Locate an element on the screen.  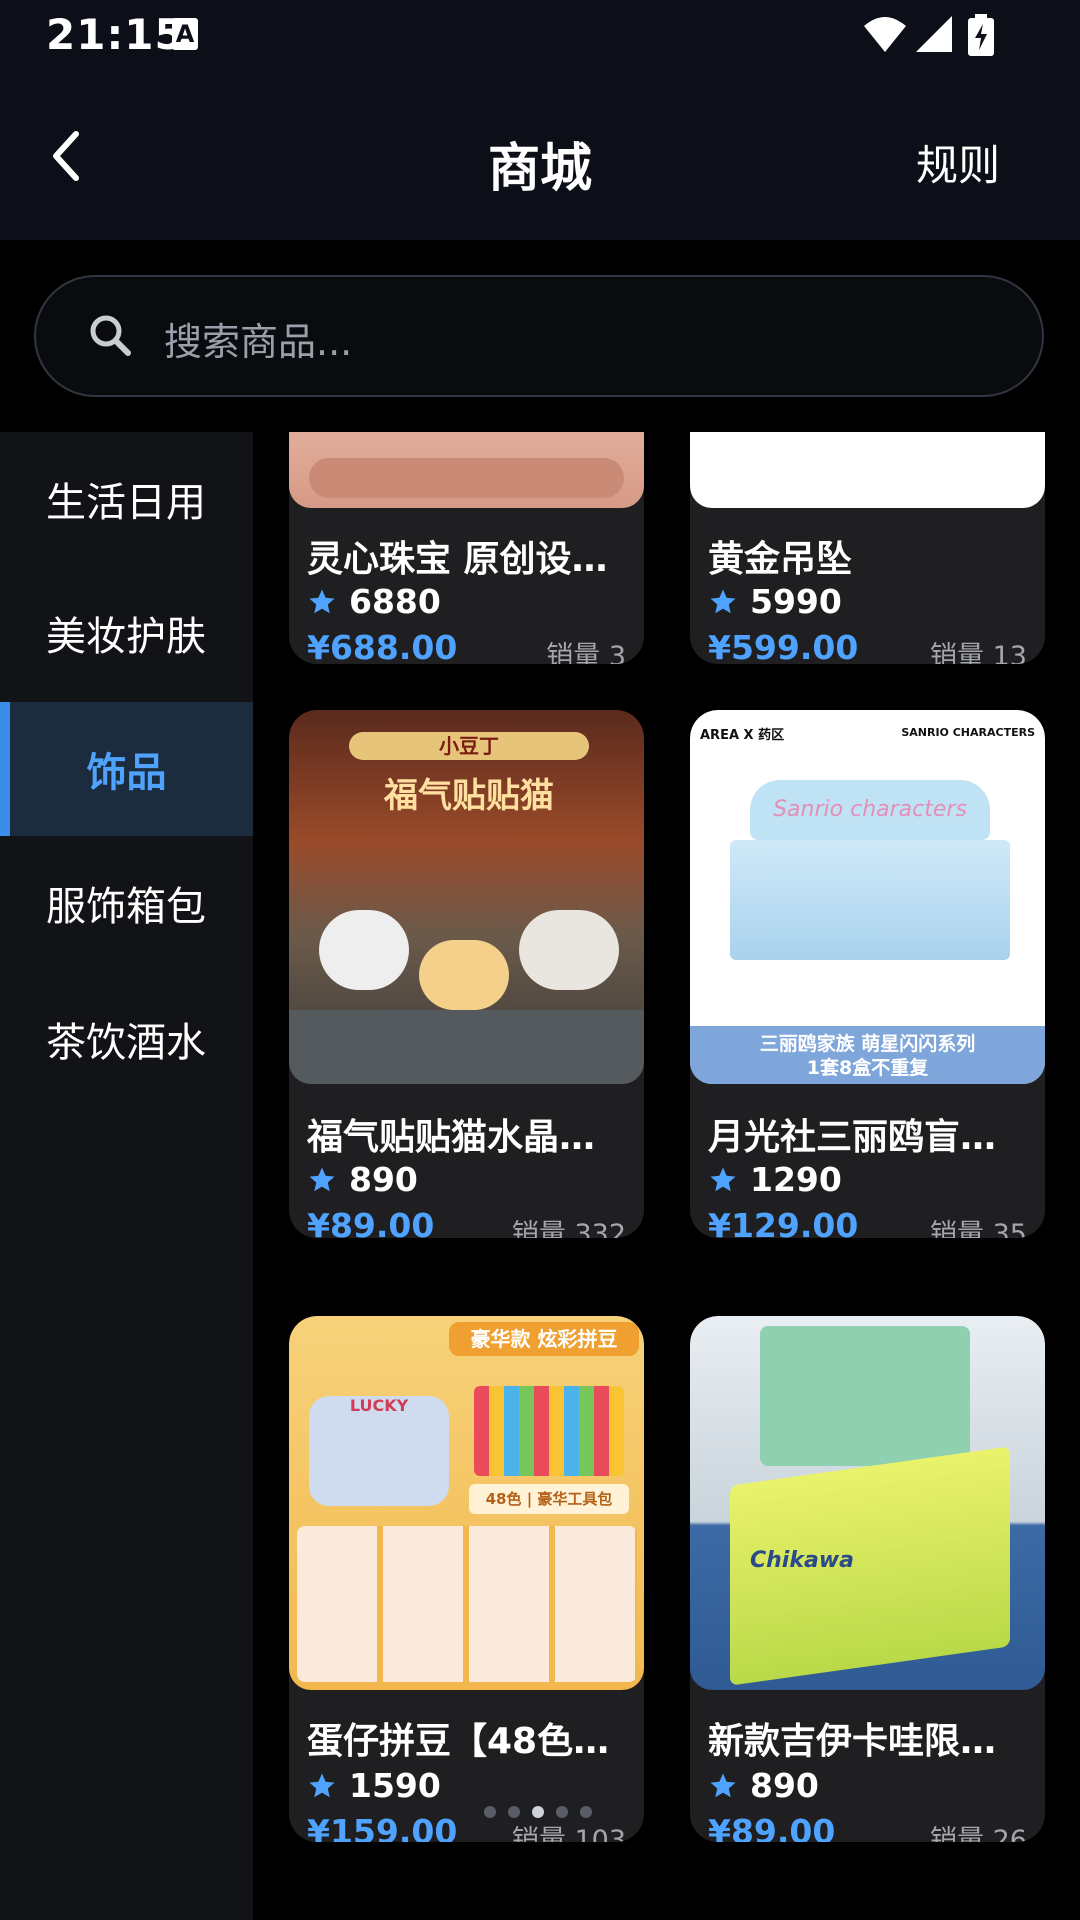
sidebar-item-label: 服饰箱包 is located at coordinates (126, 907).